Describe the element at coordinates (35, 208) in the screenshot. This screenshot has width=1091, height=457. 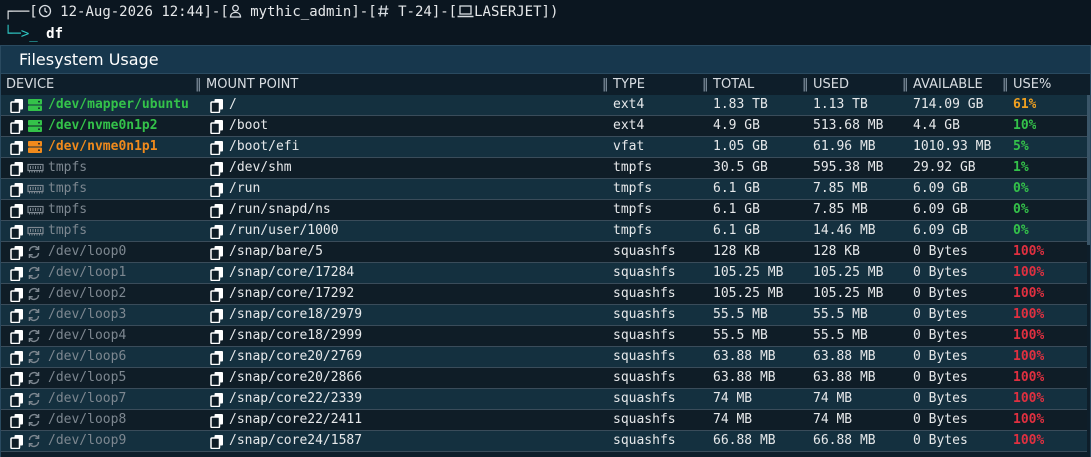
I see `memory-icon` at that location.